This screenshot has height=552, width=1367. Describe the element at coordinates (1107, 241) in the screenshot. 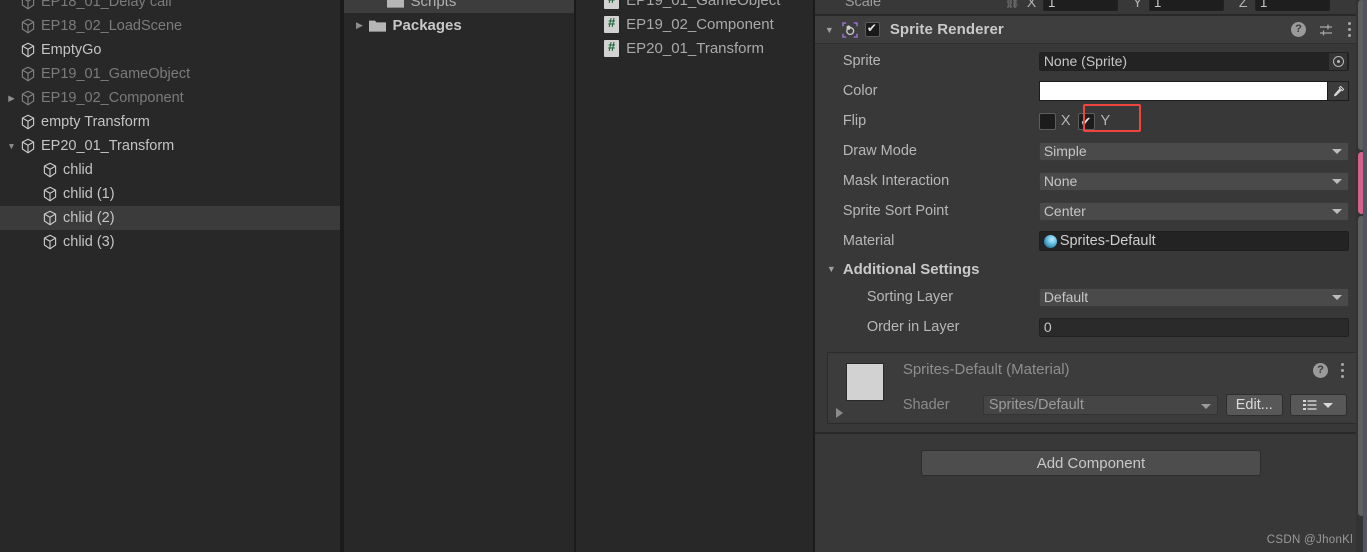

I see `material-value: Sprites-Default` at that location.